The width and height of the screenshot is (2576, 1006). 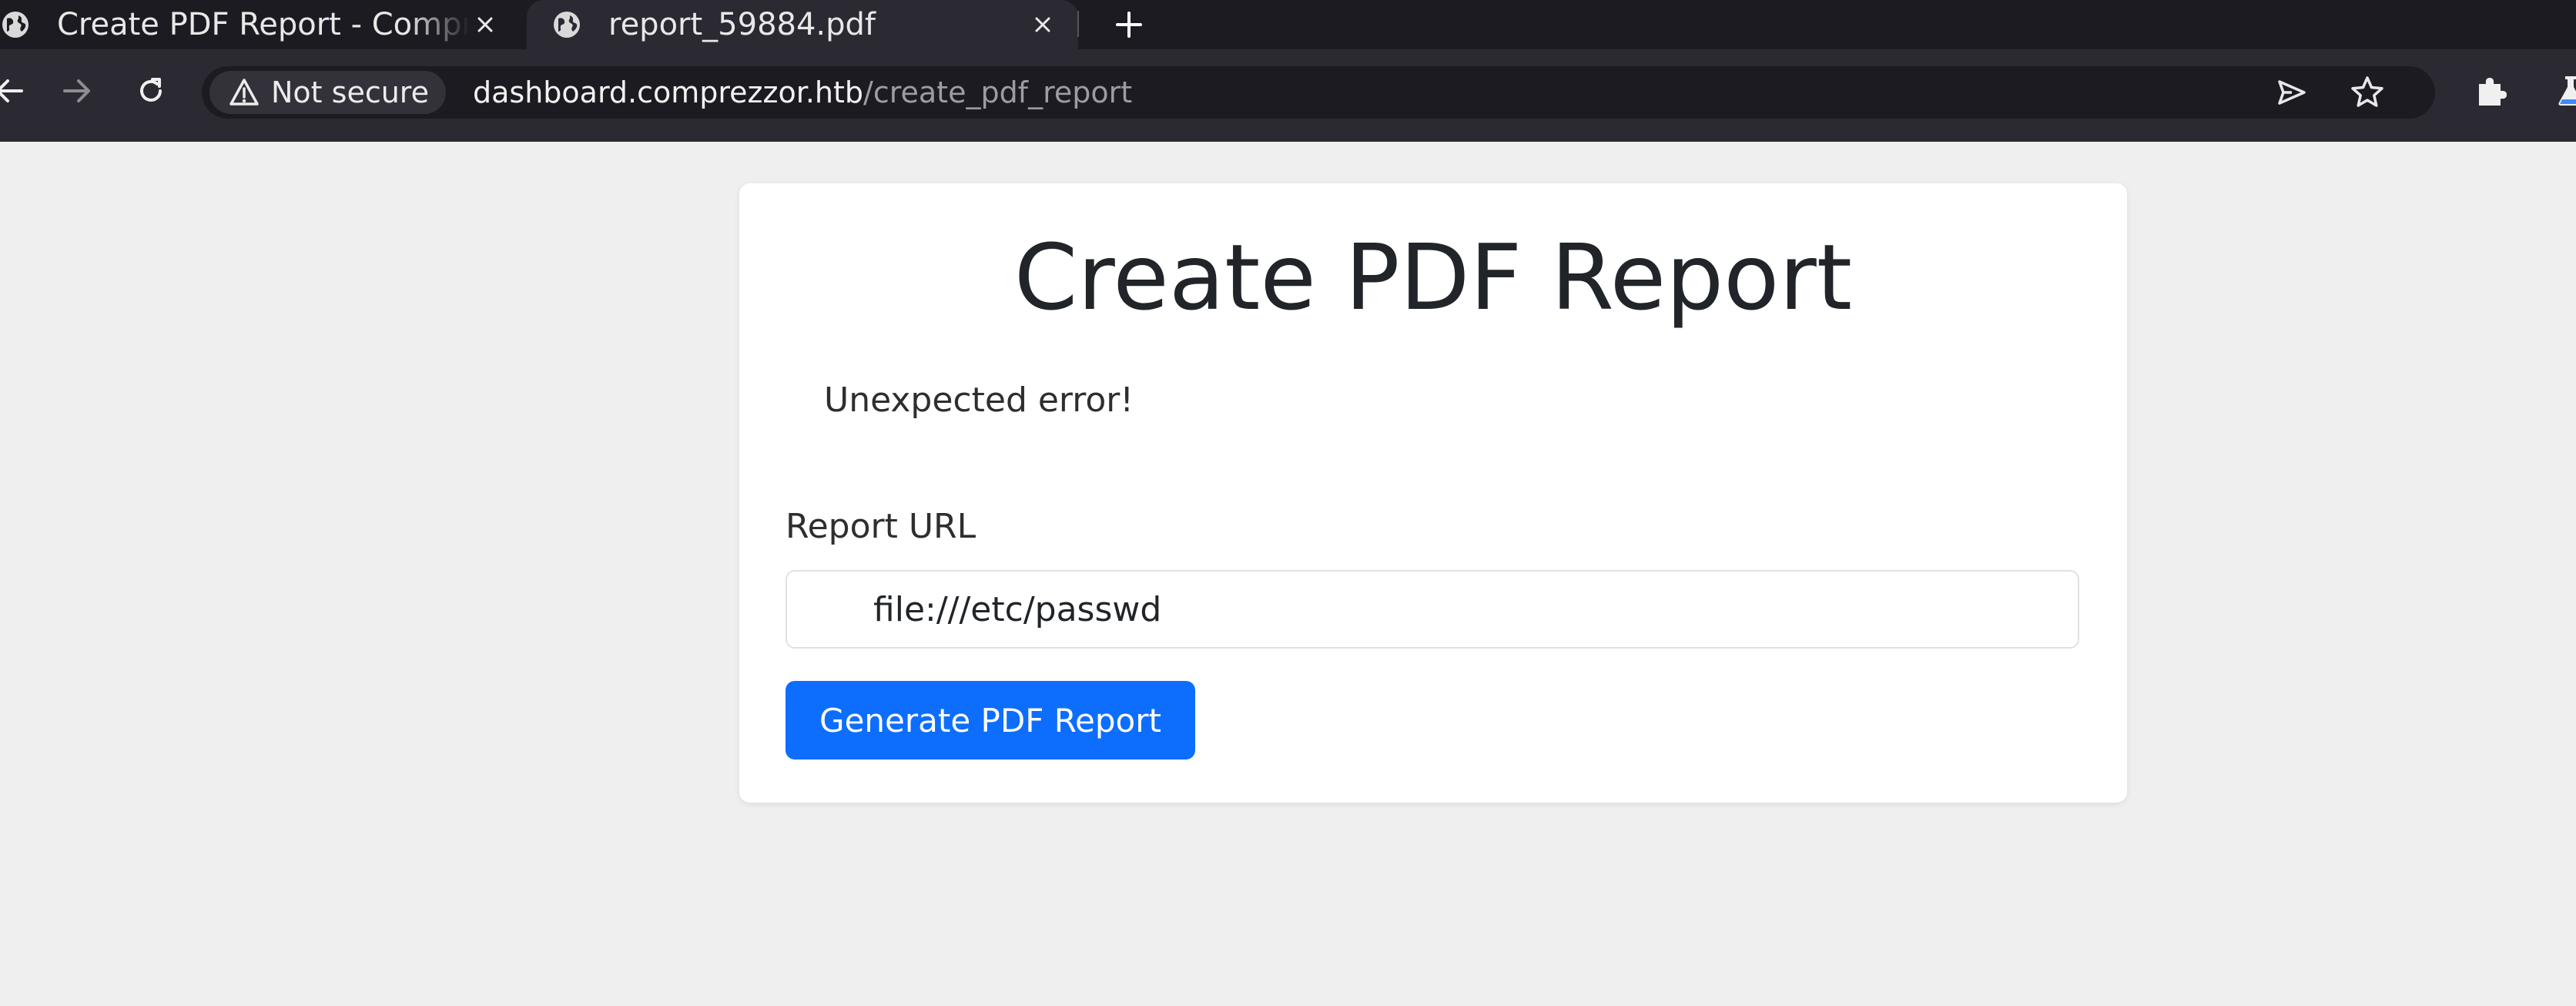 I want to click on tab-report-pdf: report_59884.pdf, so click(x=802, y=24).